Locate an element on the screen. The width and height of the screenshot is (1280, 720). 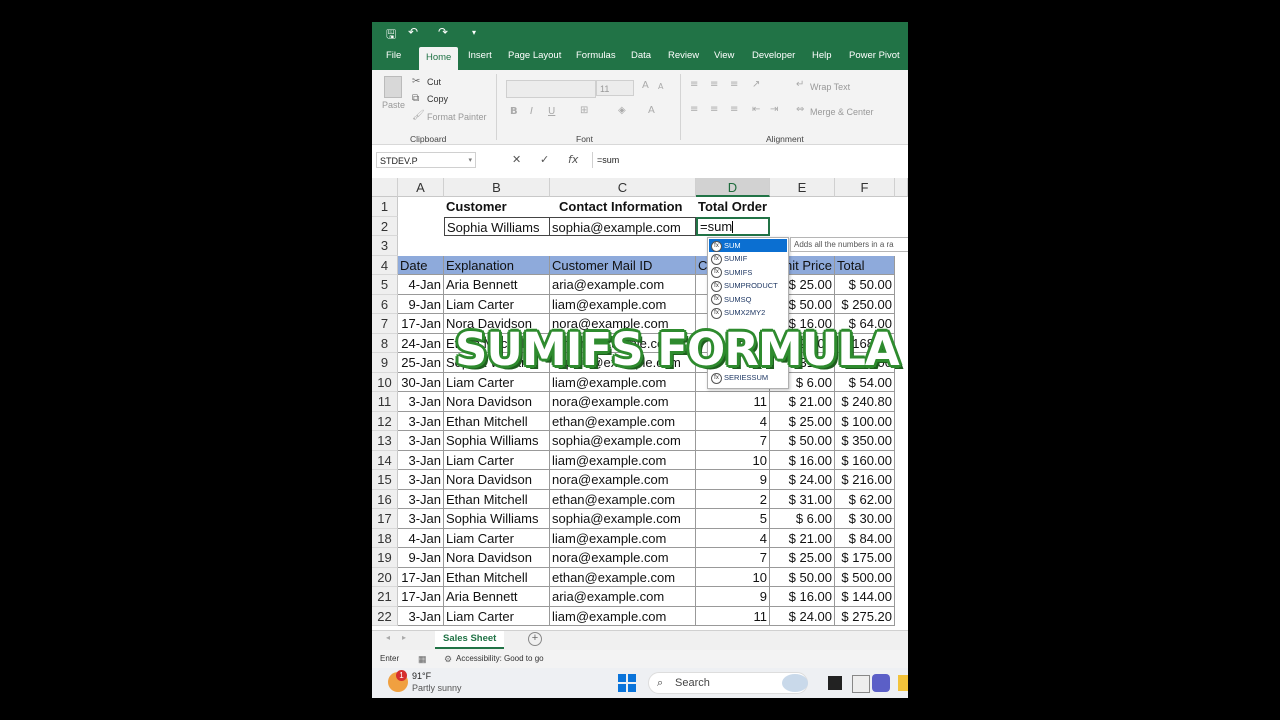
tab-view: View is located at coordinates (724, 55).